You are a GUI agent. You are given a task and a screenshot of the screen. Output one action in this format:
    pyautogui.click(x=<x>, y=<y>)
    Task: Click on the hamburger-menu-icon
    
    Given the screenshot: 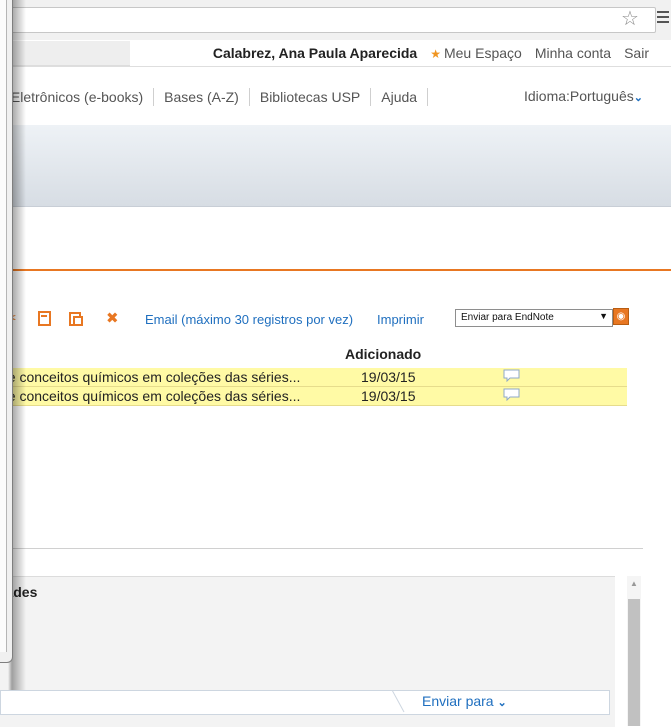 What is the action you would take?
    pyautogui.click(x=662, y=17)
    